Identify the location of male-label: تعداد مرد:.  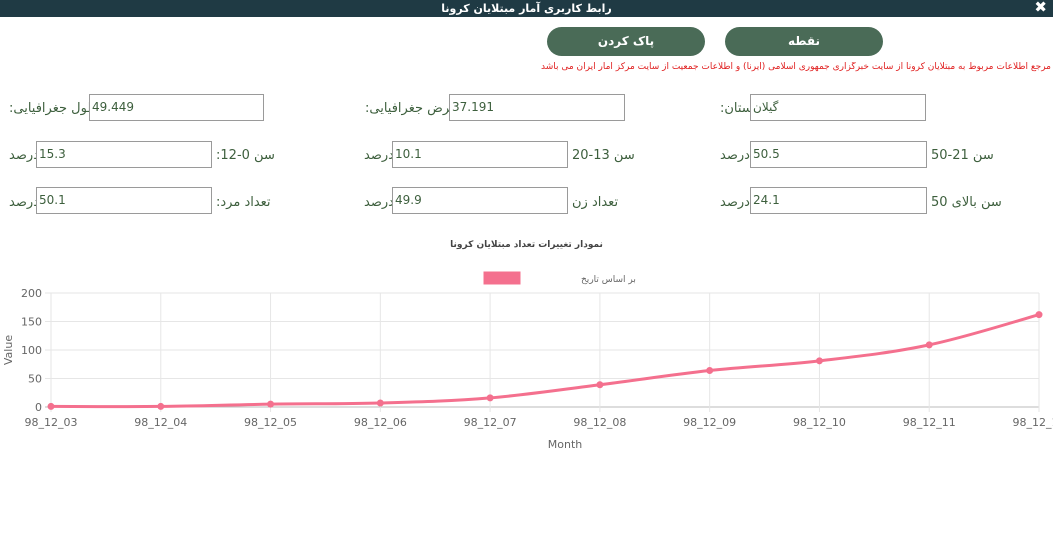
(243, 202).